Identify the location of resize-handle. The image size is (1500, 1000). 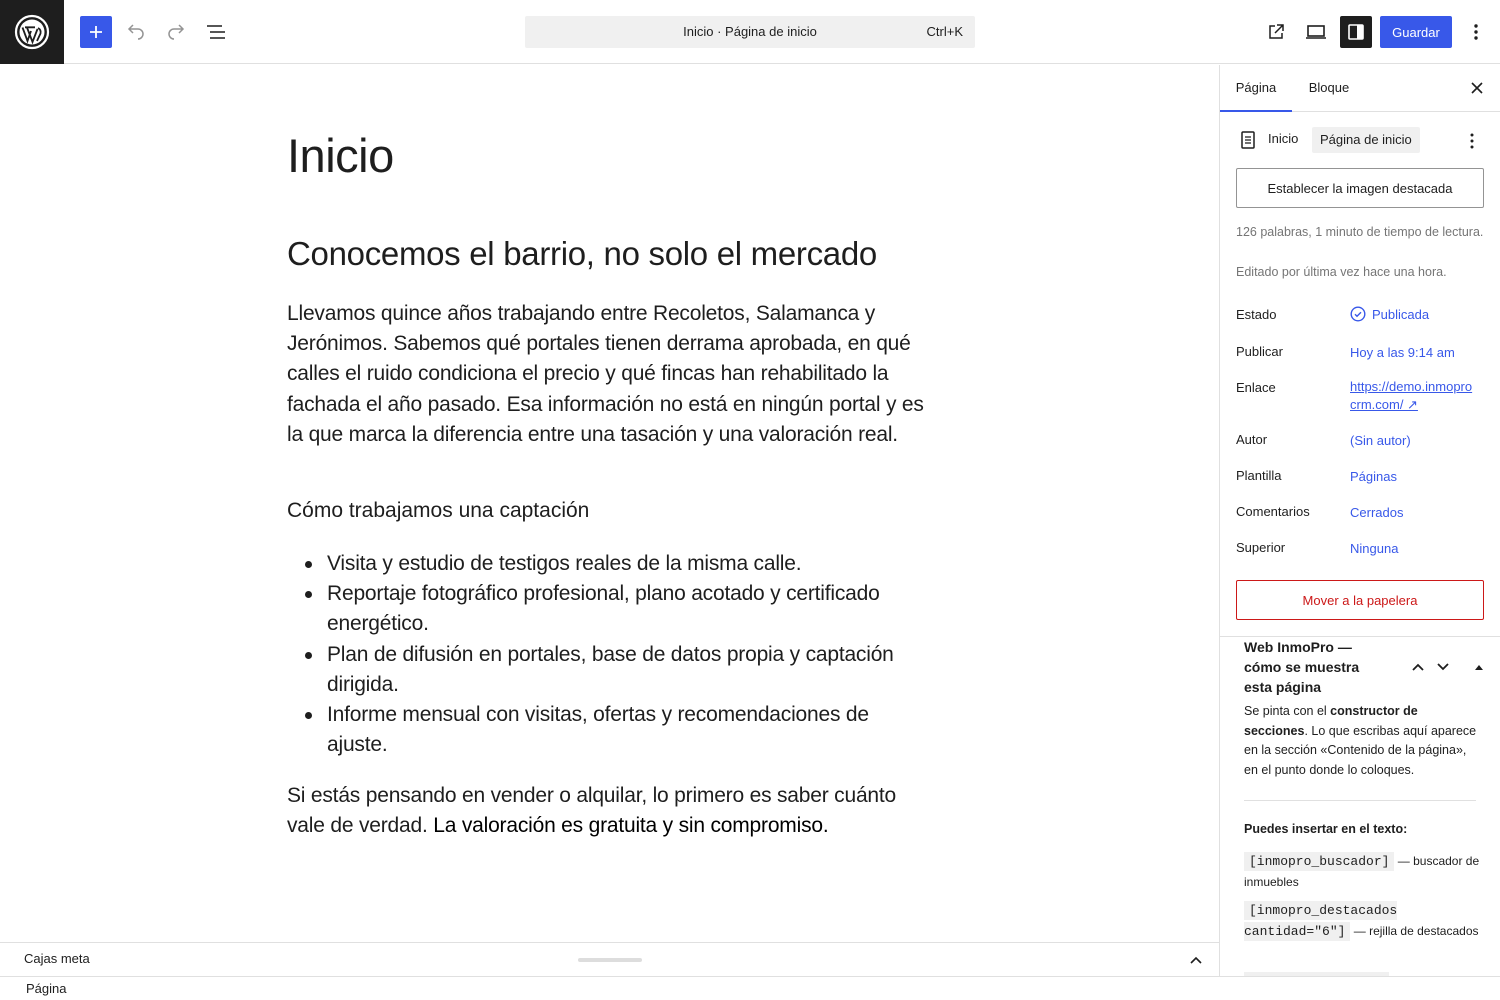
(610, 960).